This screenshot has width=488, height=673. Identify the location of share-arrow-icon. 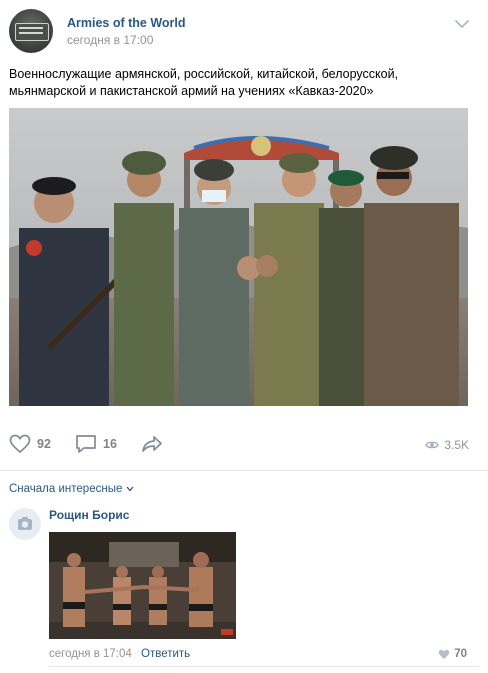
(152, 444).